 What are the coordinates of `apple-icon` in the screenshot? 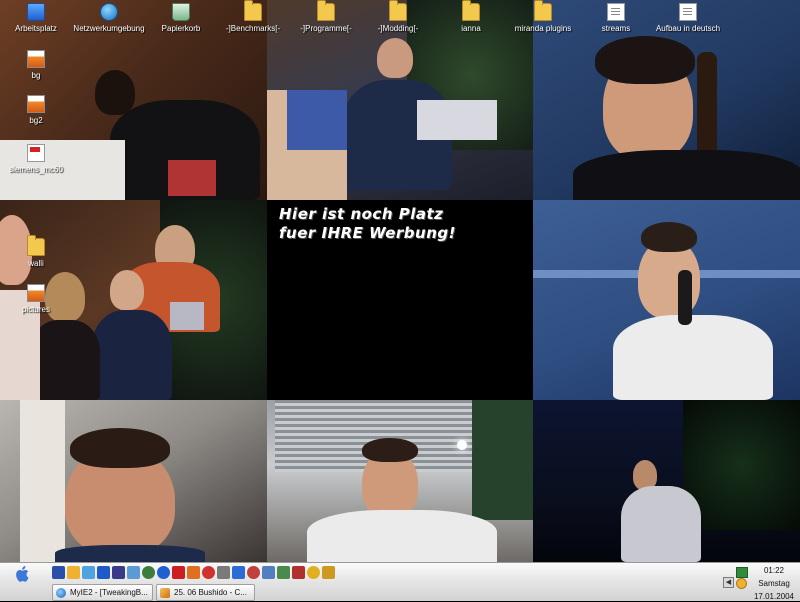 It's located at (22, 574).